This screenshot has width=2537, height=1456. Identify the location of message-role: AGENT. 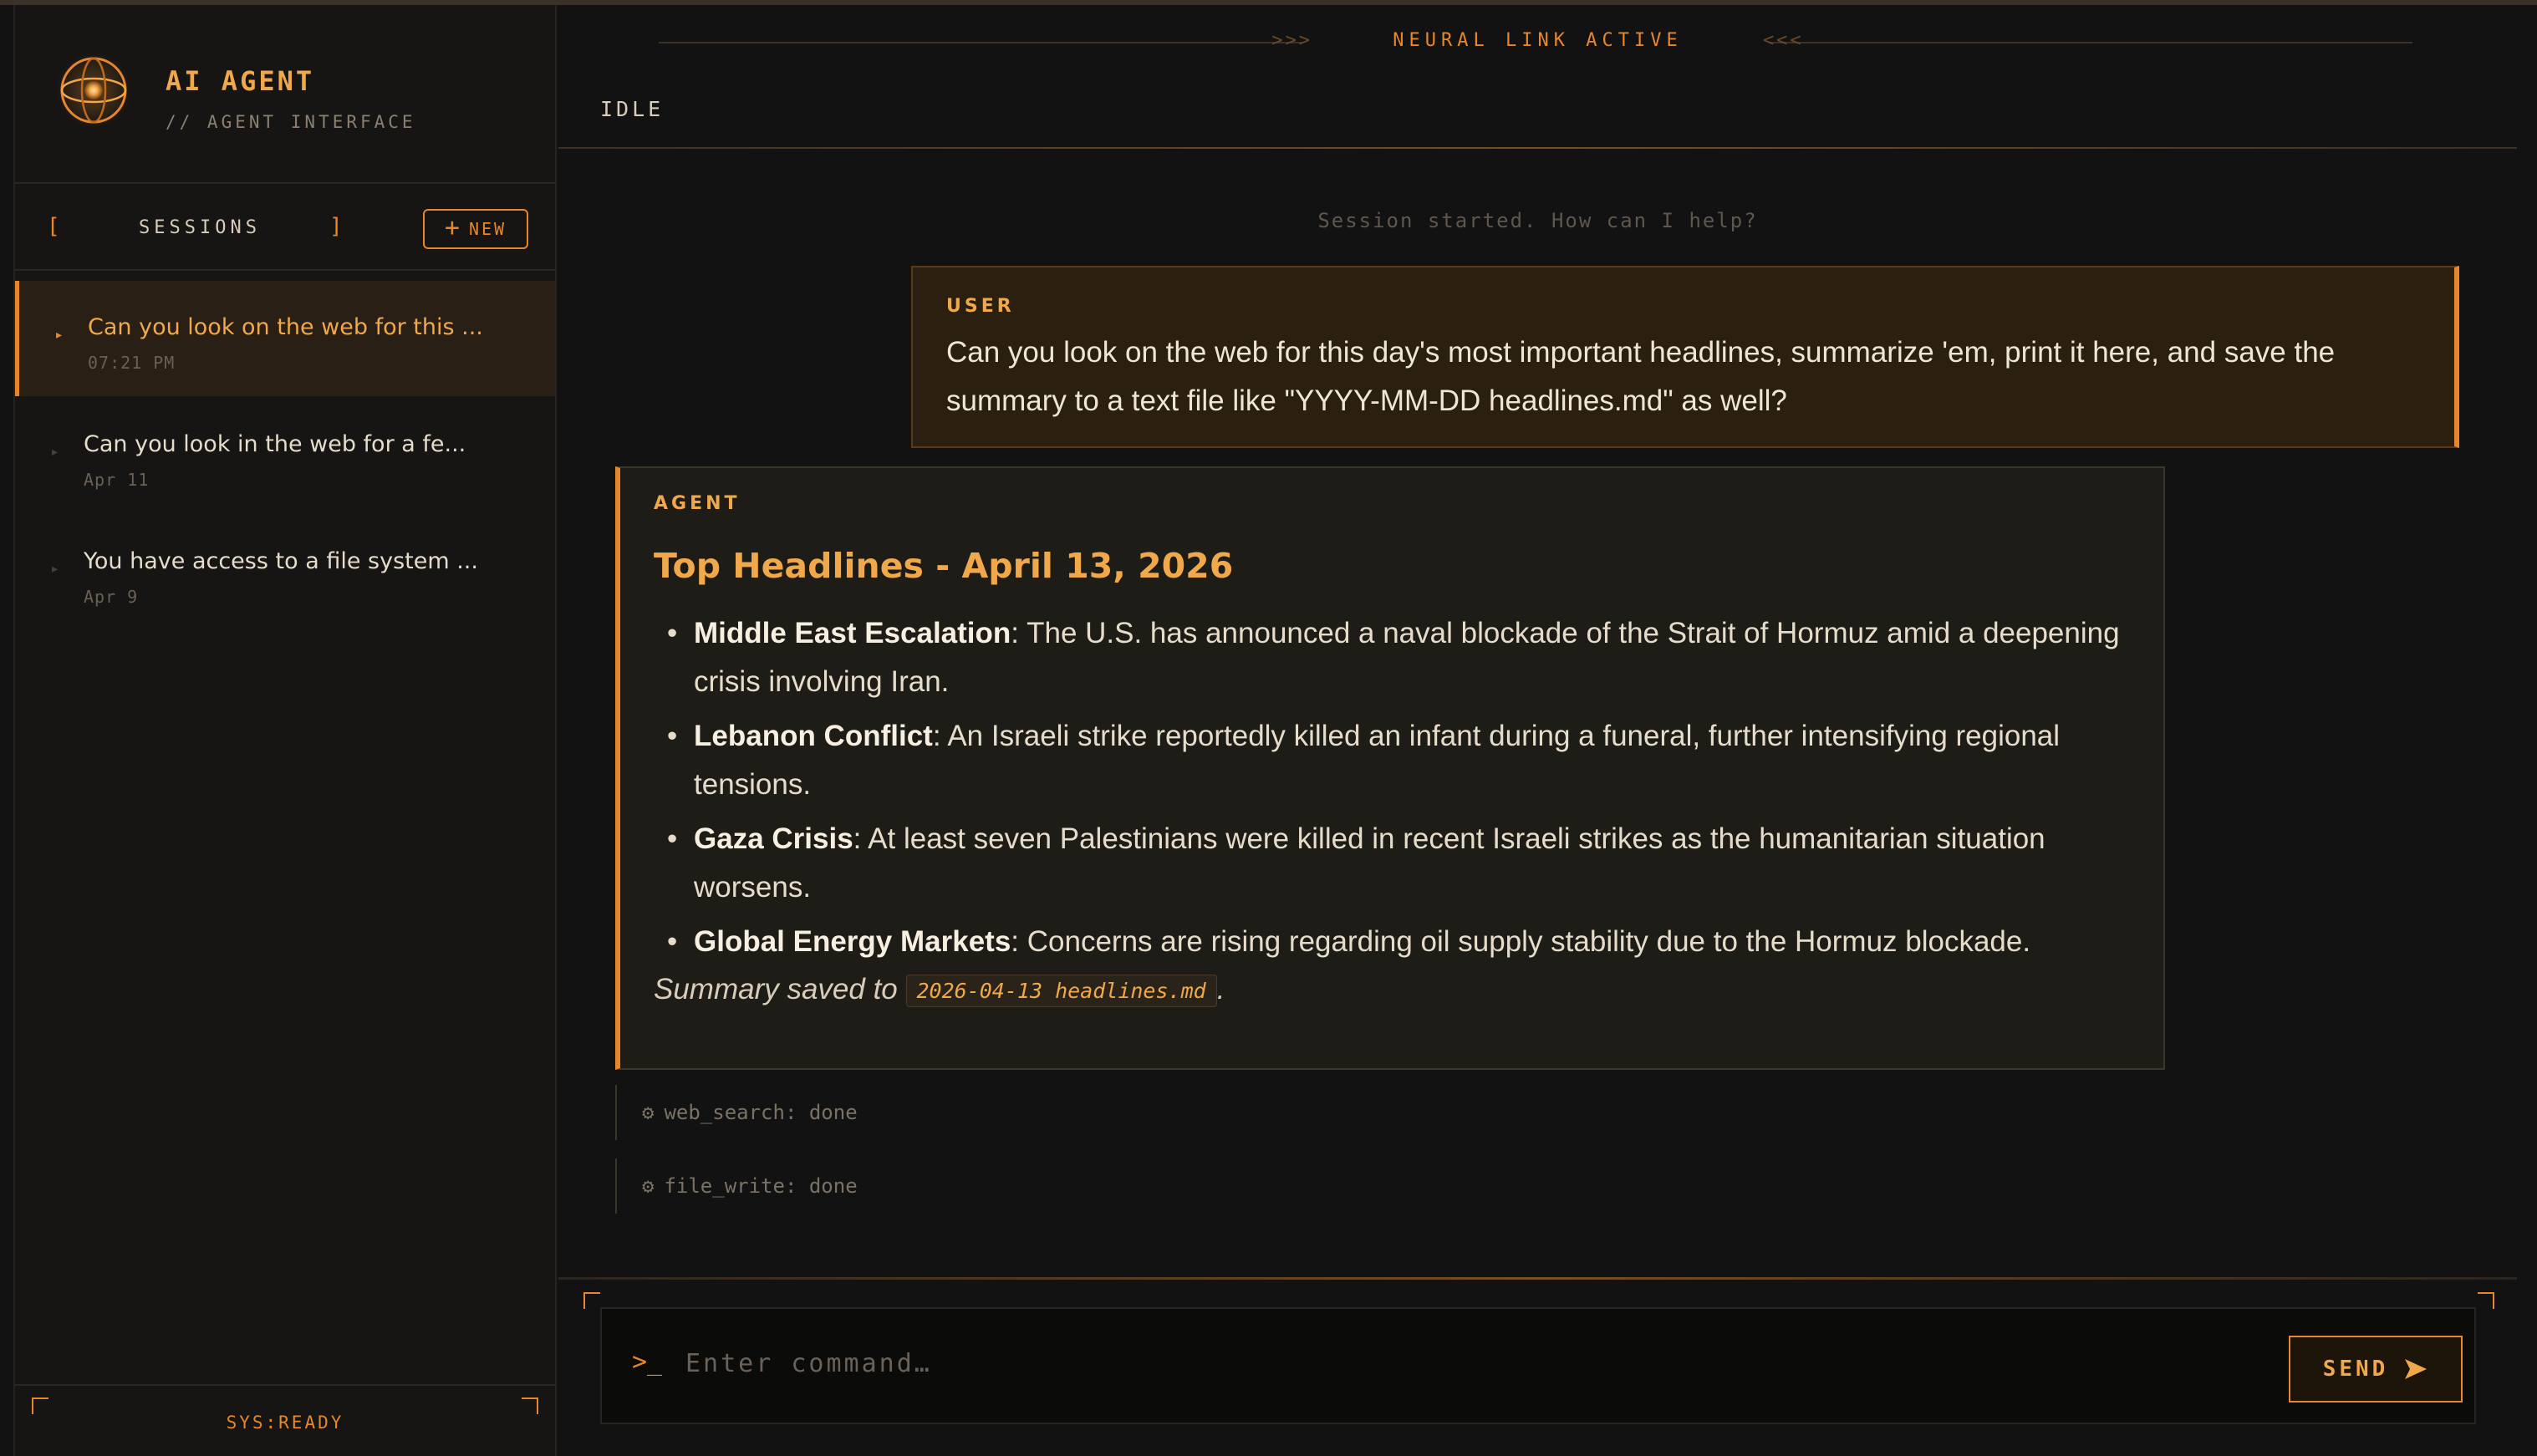
(697, 503).